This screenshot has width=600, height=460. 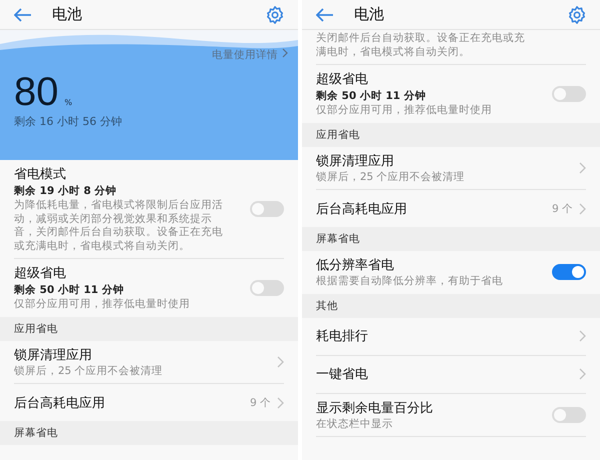 What do you see at coordinates (342, 336) in the screenshot?
I see `setting-title: 耗电排行` at bounding box center [342, 336].